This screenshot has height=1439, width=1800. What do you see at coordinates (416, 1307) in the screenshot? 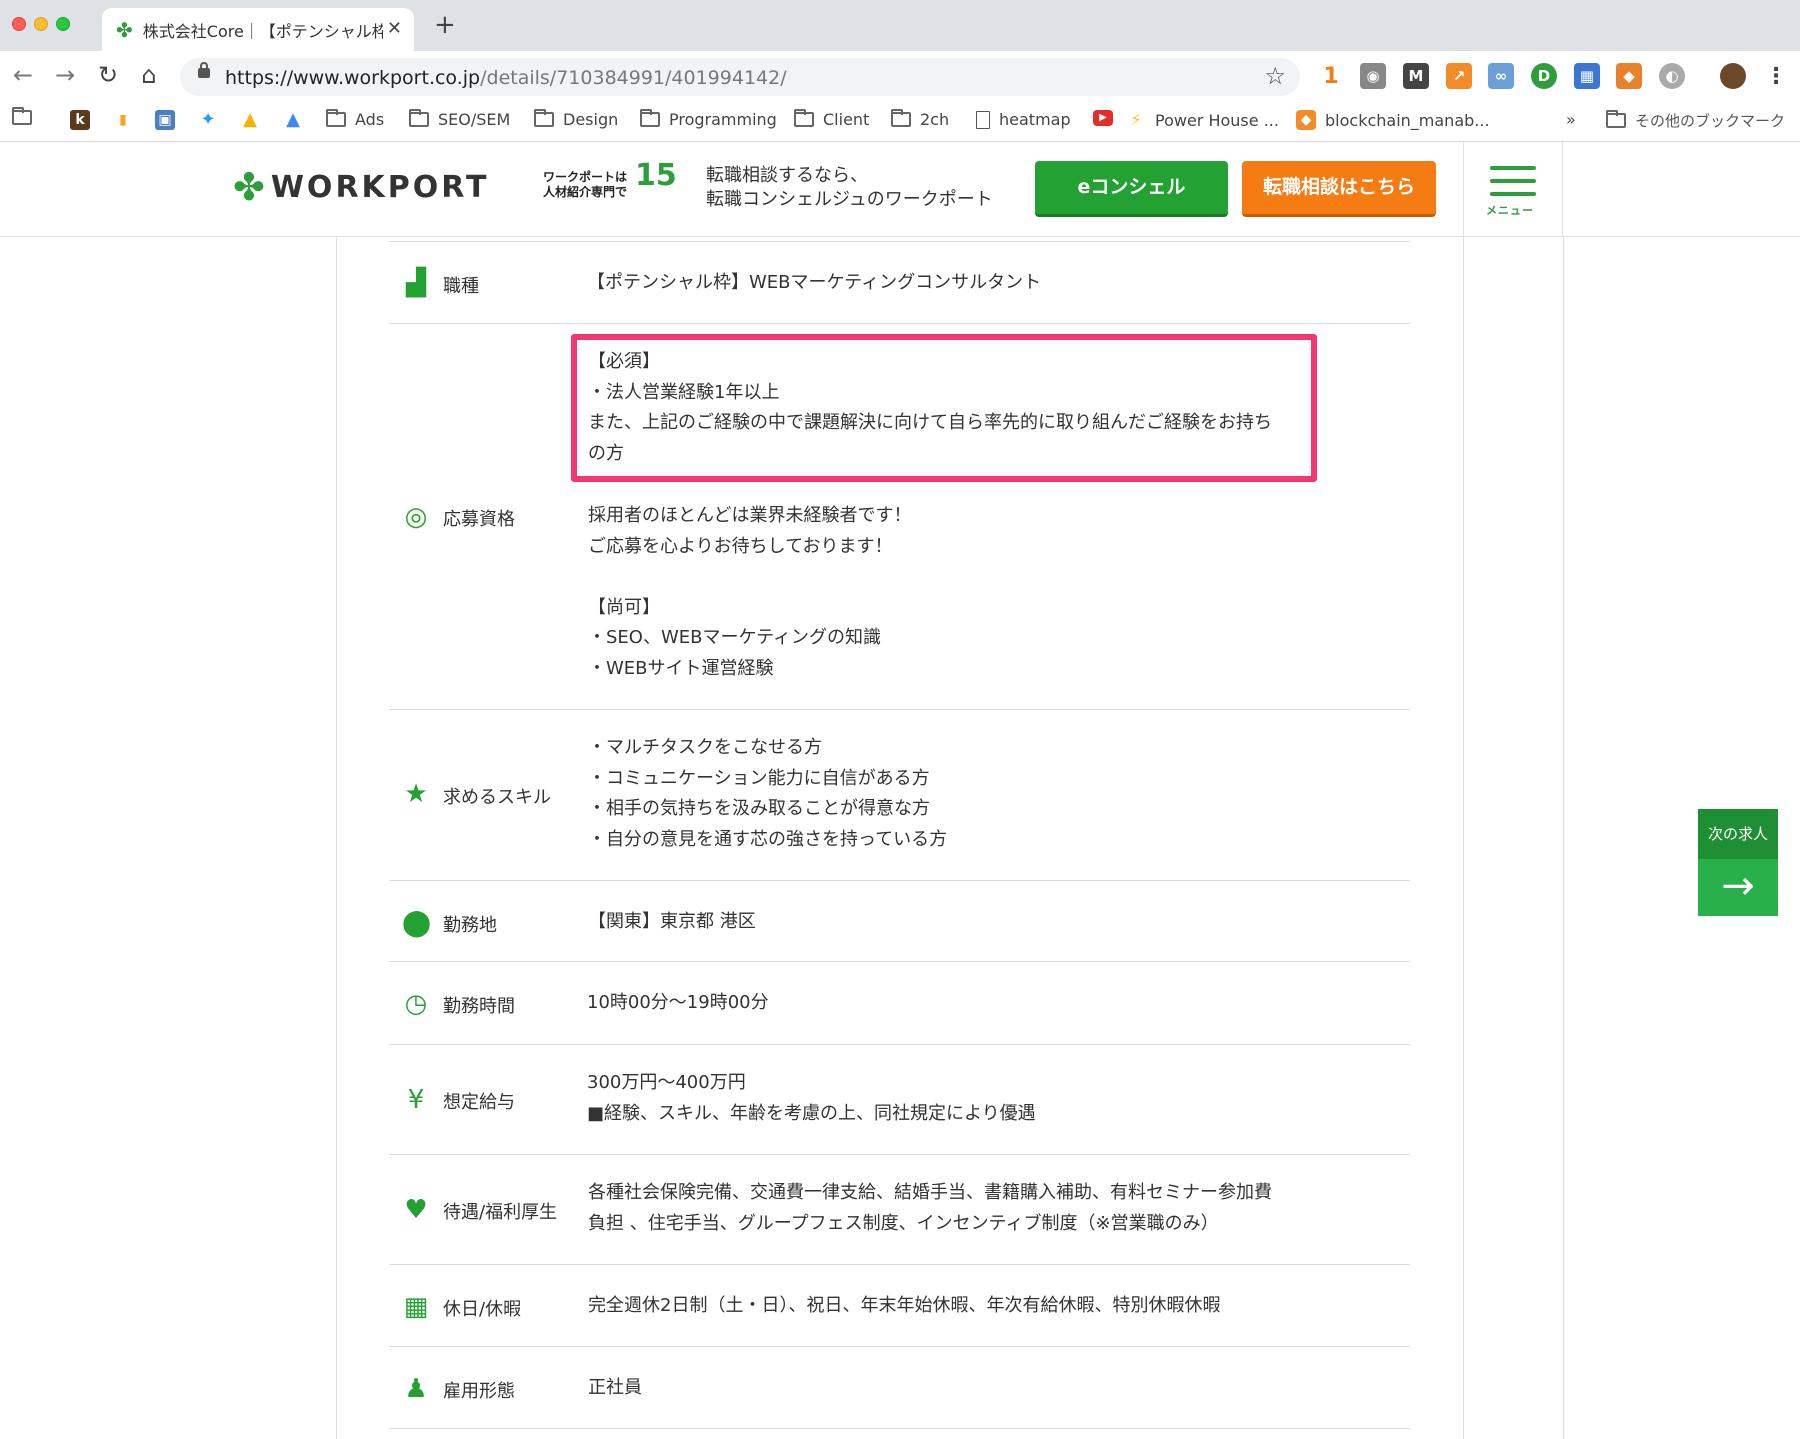
I see `calendar-icon: ▦` at bounding box center [416, 1307].